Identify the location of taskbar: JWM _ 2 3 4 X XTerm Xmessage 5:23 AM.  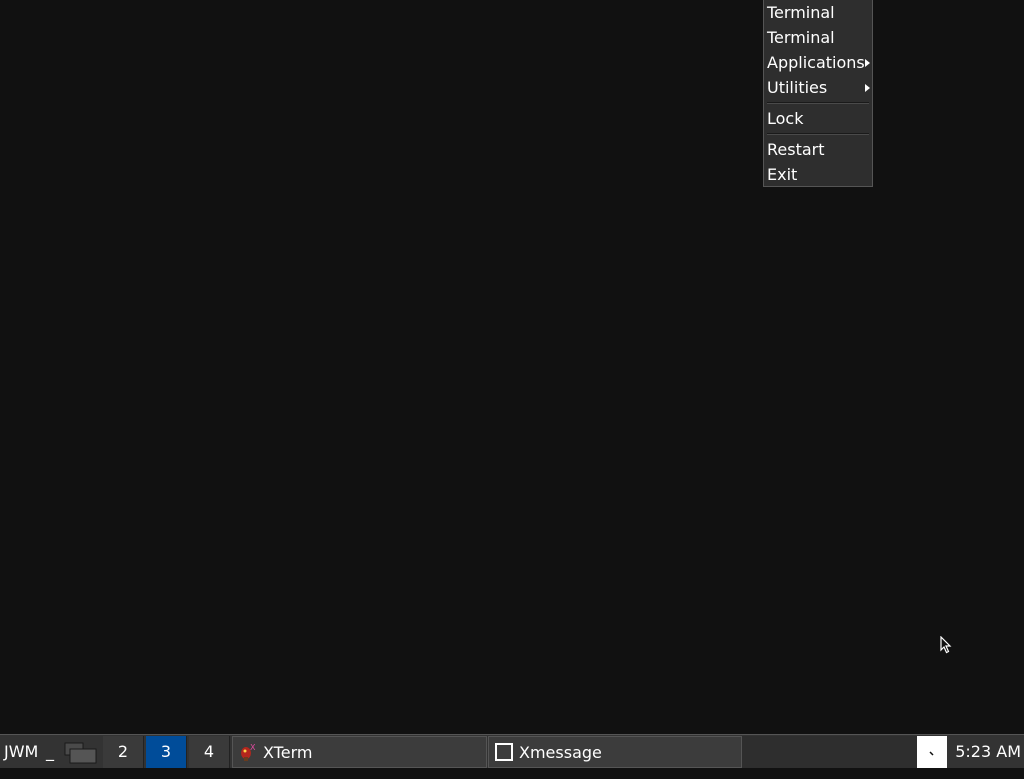
(512, 751).